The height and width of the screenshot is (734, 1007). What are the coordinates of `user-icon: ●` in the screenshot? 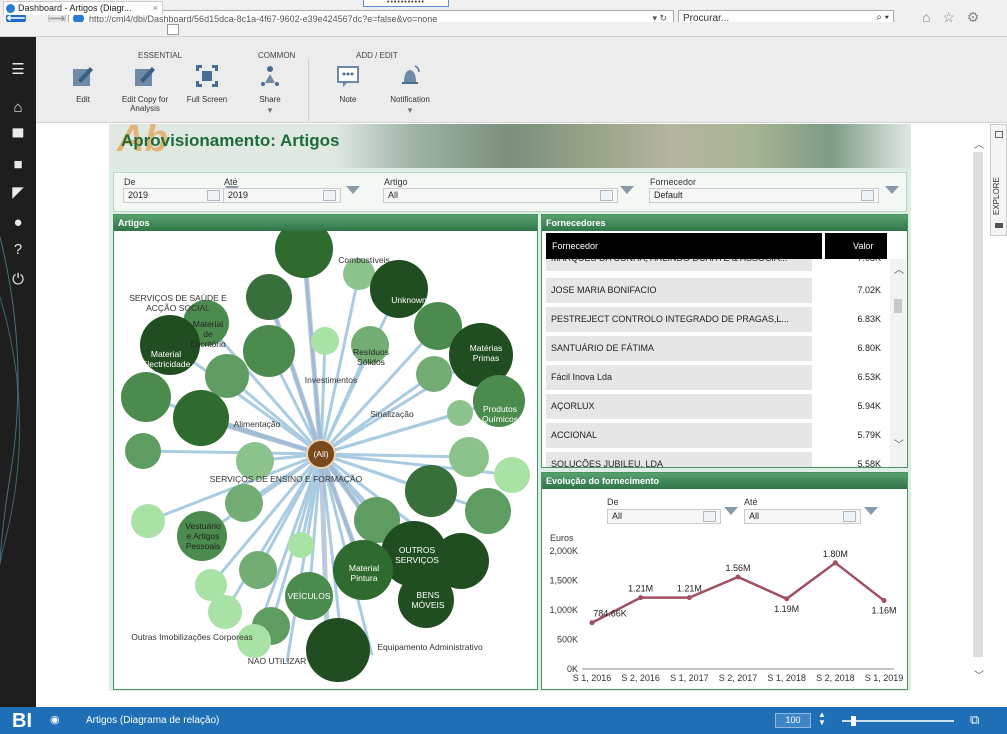 It's located at (18, 223).